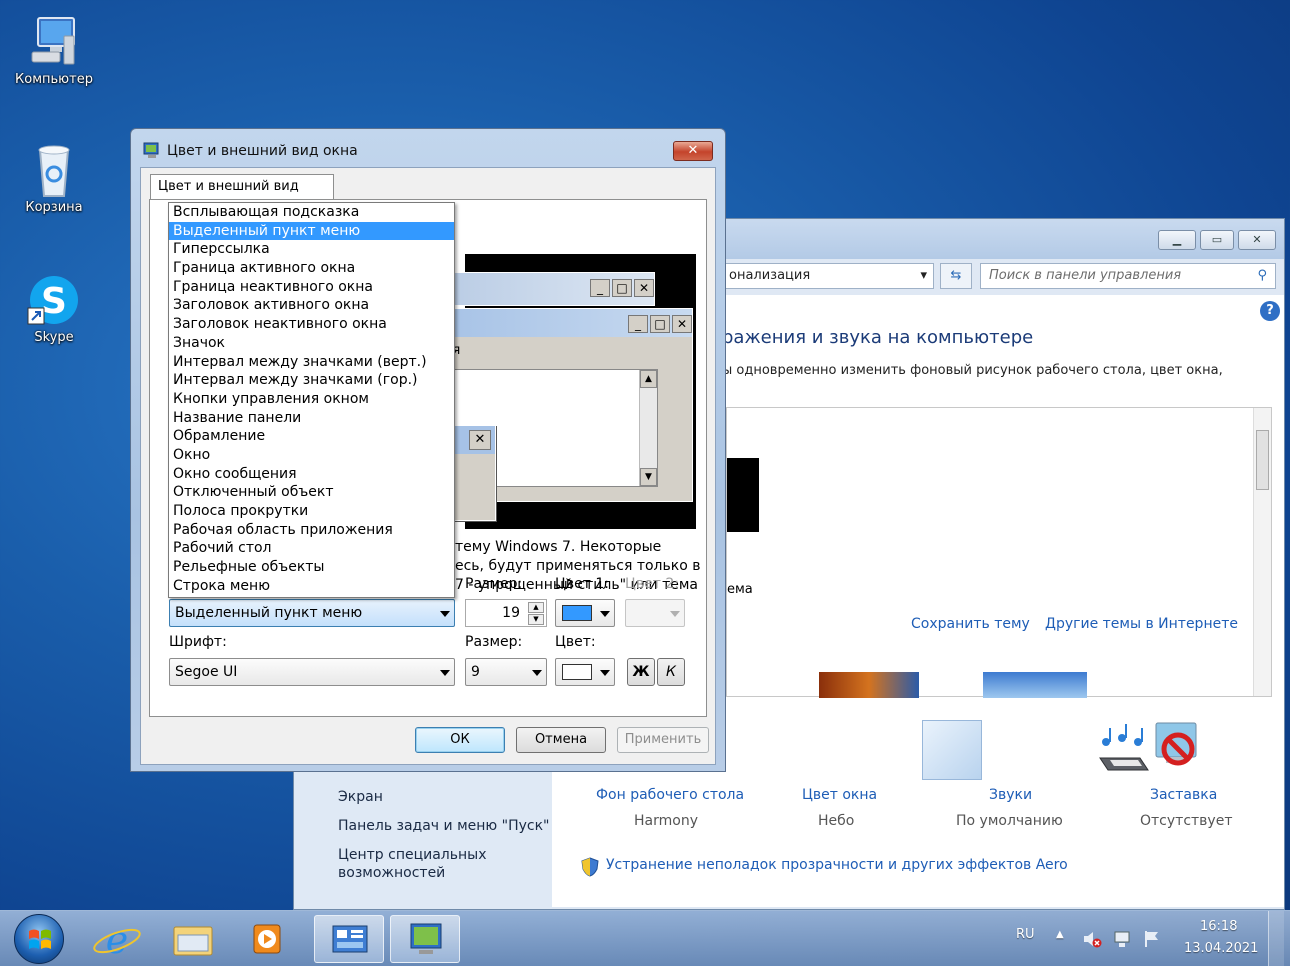 The height and width of the screenshot is (966, 1290). What do you see at coordinates (242, 196) in the screenshot?
I see `tab-window-color: Цвет и внешний вид окна` at bounding box center [242, 196].